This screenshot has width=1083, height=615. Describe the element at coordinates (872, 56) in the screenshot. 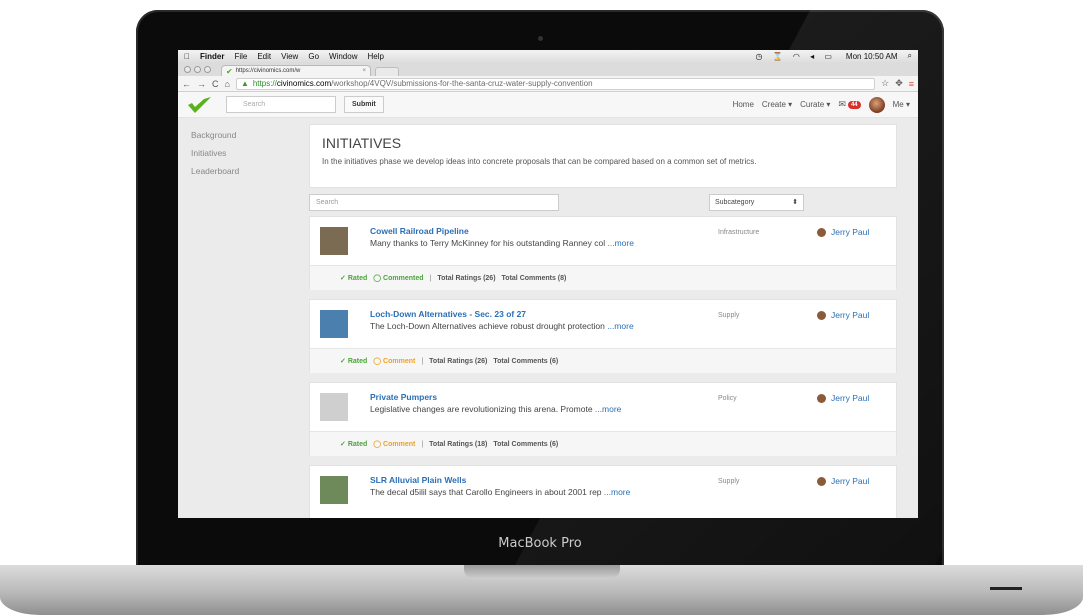

I see `menubar-clock: Mon 10:50 AM` at that location.